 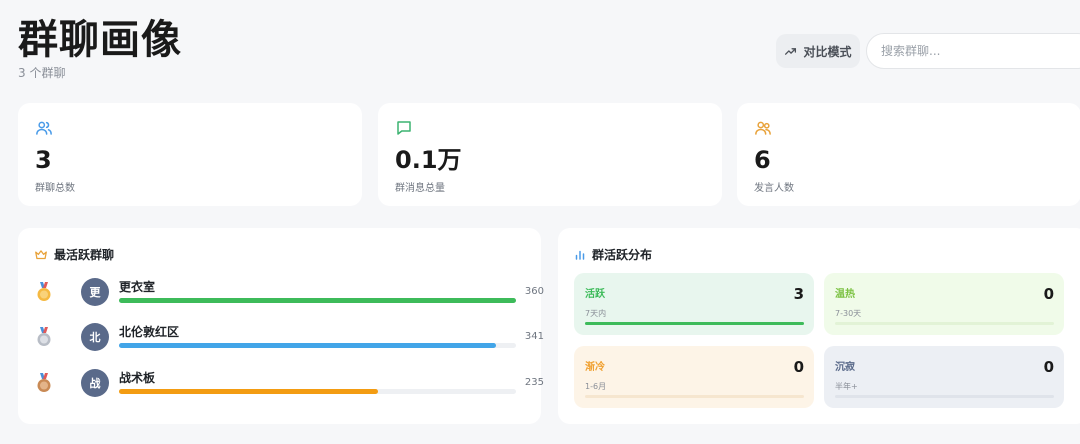 I want to click on page-header: 群聊画像 3 个群聊, so click(x=100, y=47).